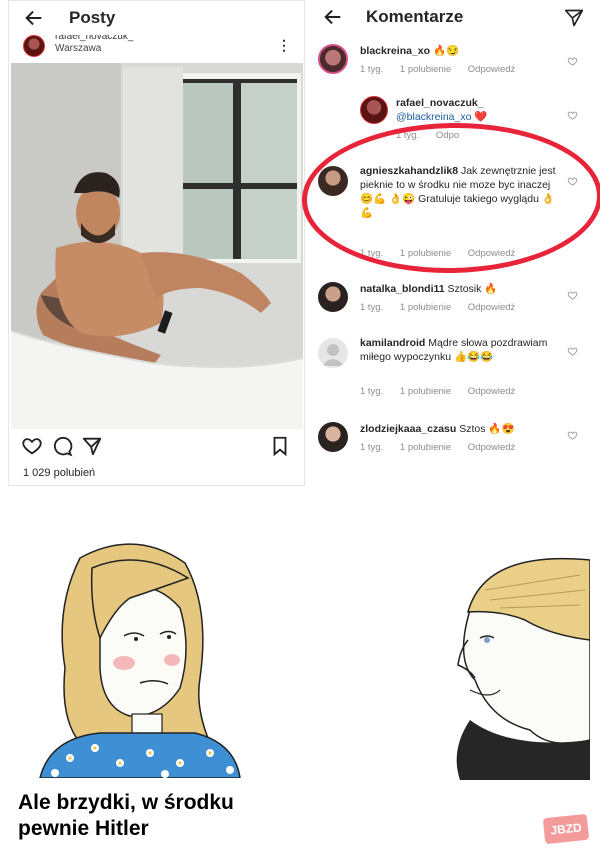 The image size is (600, 856). I want to click on comment-text: 🔥😏, so click(446, 51).